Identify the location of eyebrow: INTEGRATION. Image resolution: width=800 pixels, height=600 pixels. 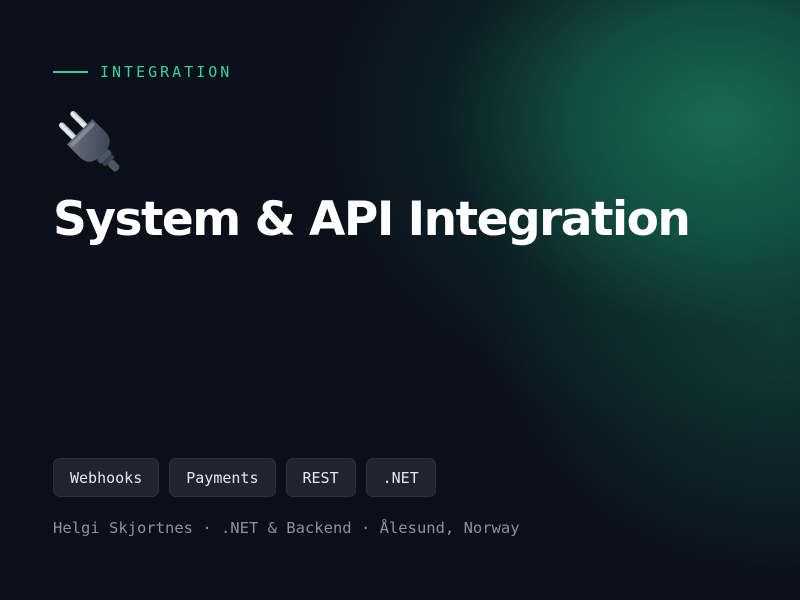
(142, 72).